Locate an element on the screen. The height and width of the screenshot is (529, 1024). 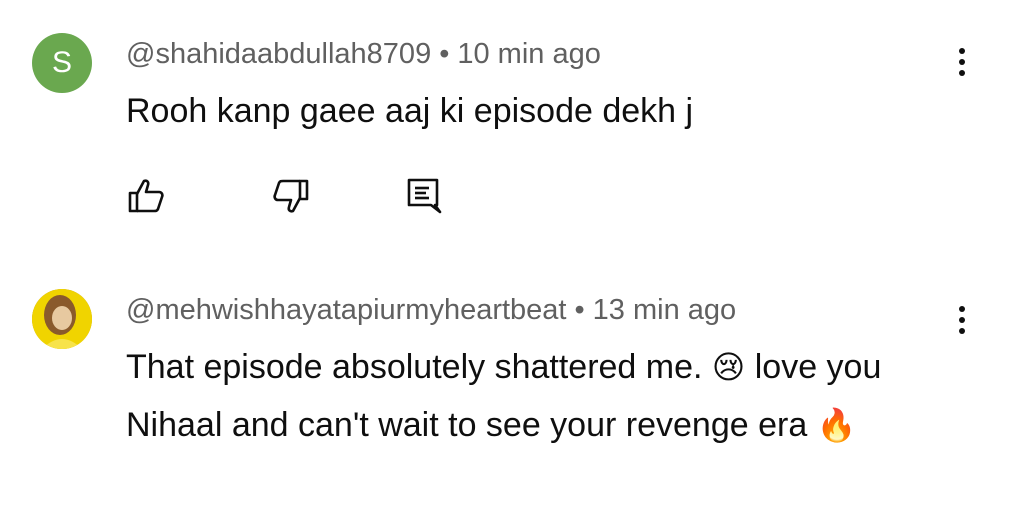
avatar-photo-icon is located at coordinates (62, 319).